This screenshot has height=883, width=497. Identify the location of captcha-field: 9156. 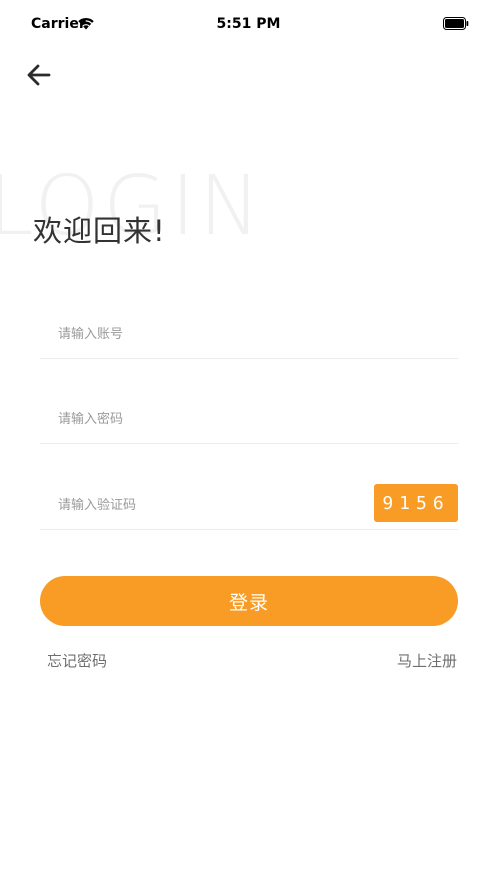
(249, 505).